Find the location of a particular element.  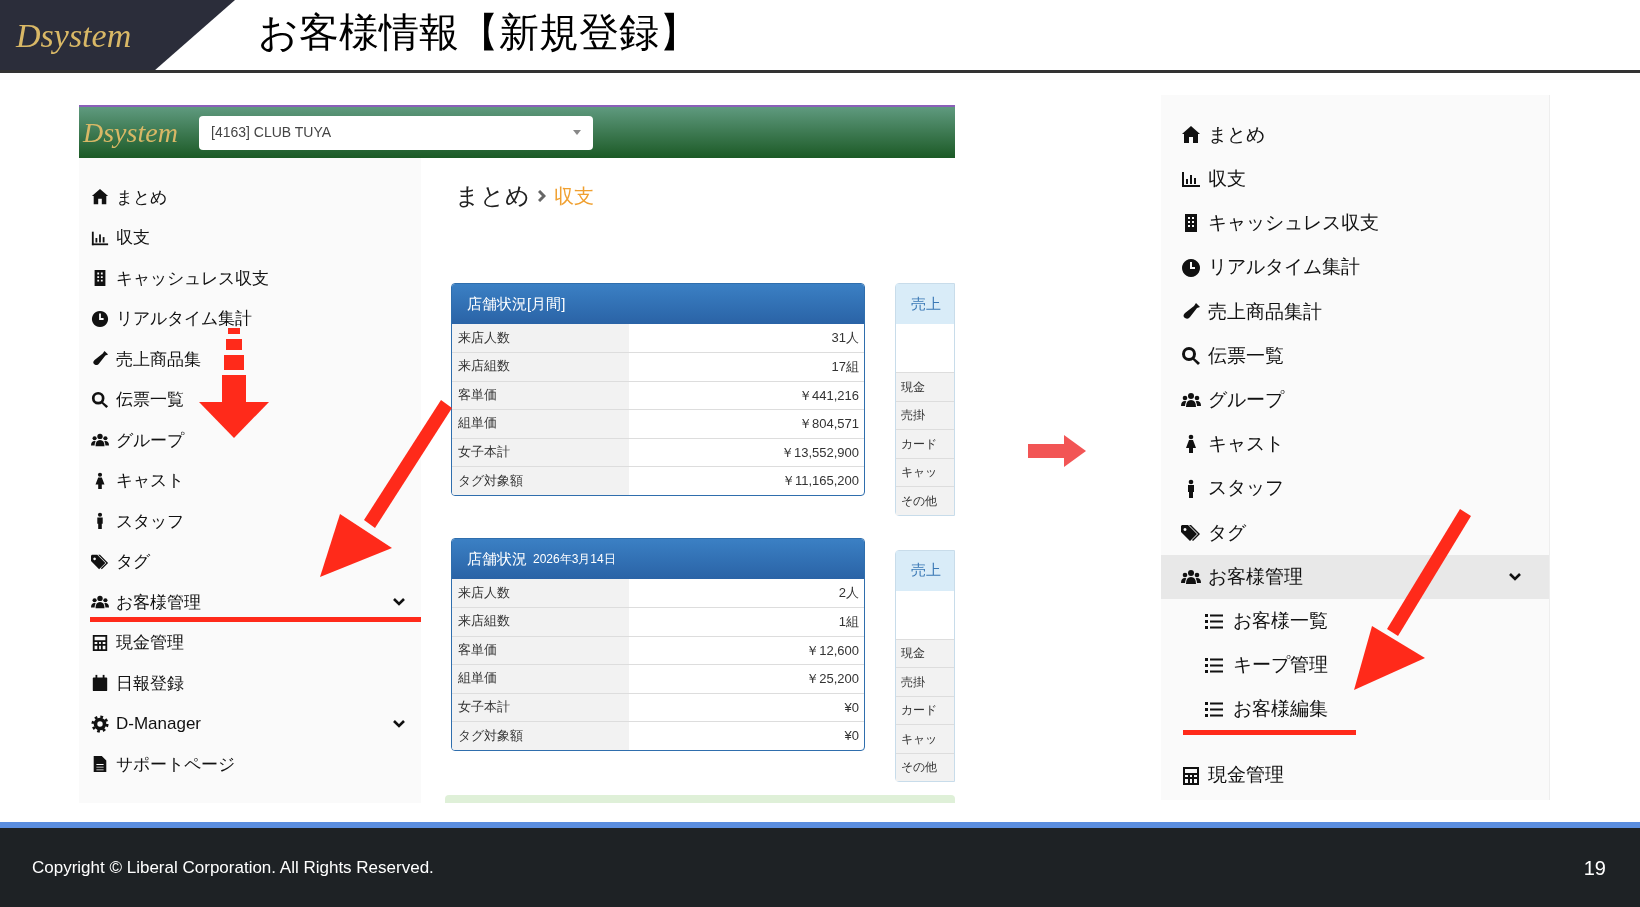

store-select: [4163] CLUB TUYA is located at coordinates (396, 132).